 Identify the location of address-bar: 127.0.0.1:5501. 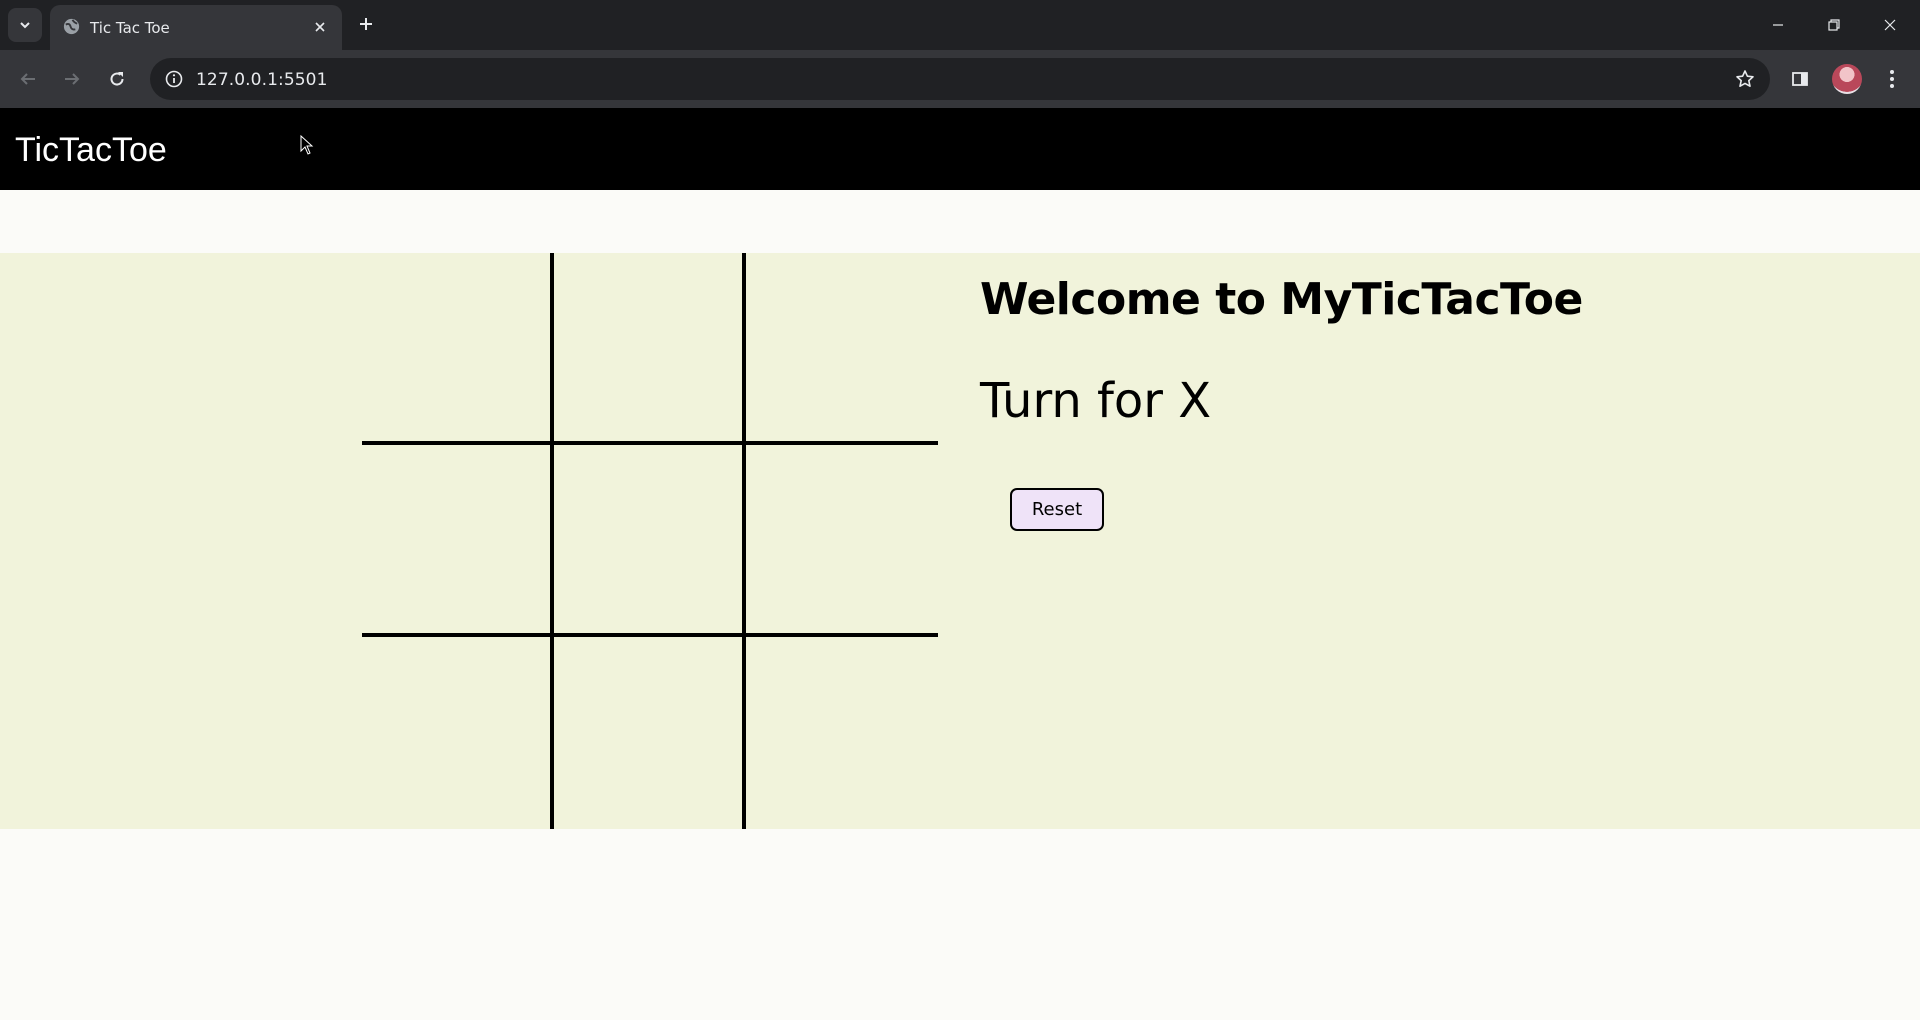
(960, 79).